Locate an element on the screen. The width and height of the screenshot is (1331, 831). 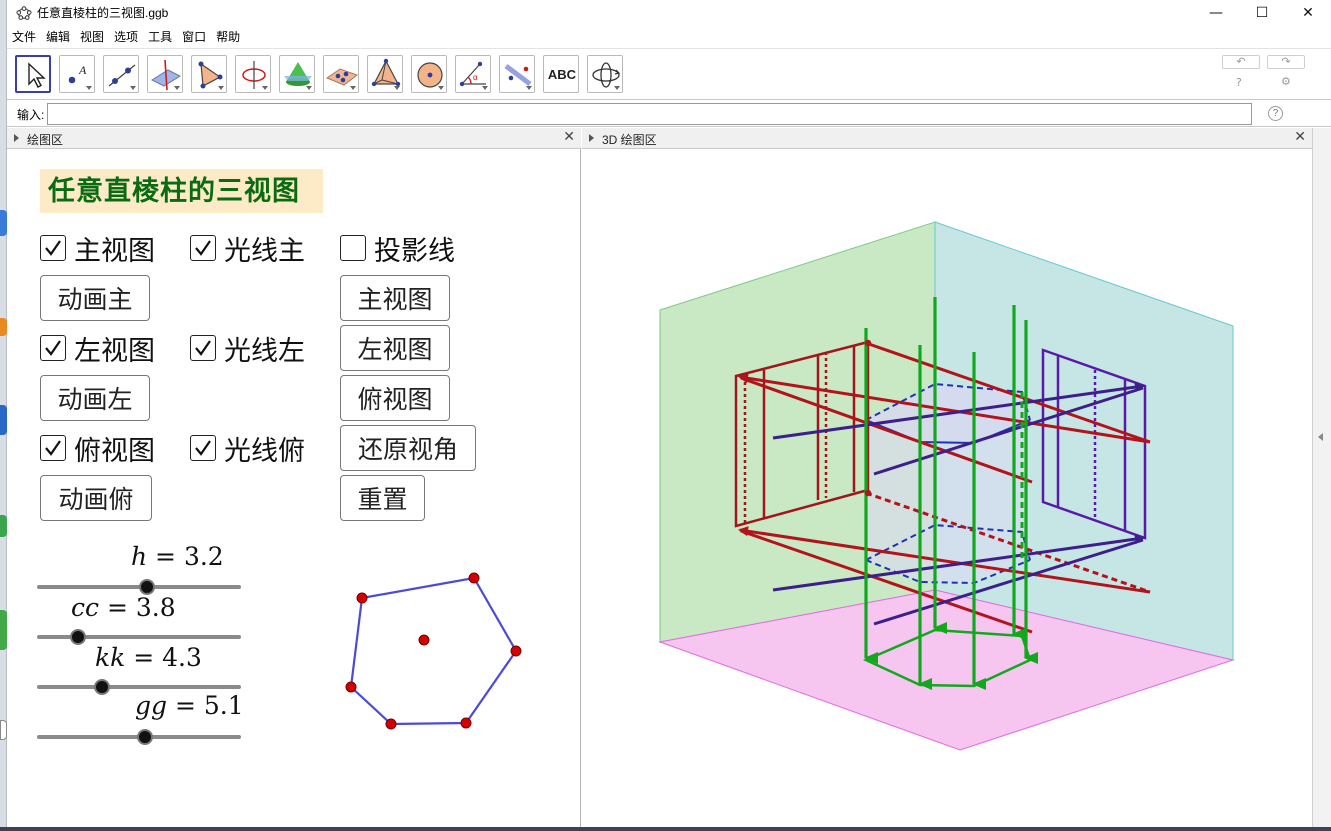
reset-button: 重置 is located at coordinates (382, 498).